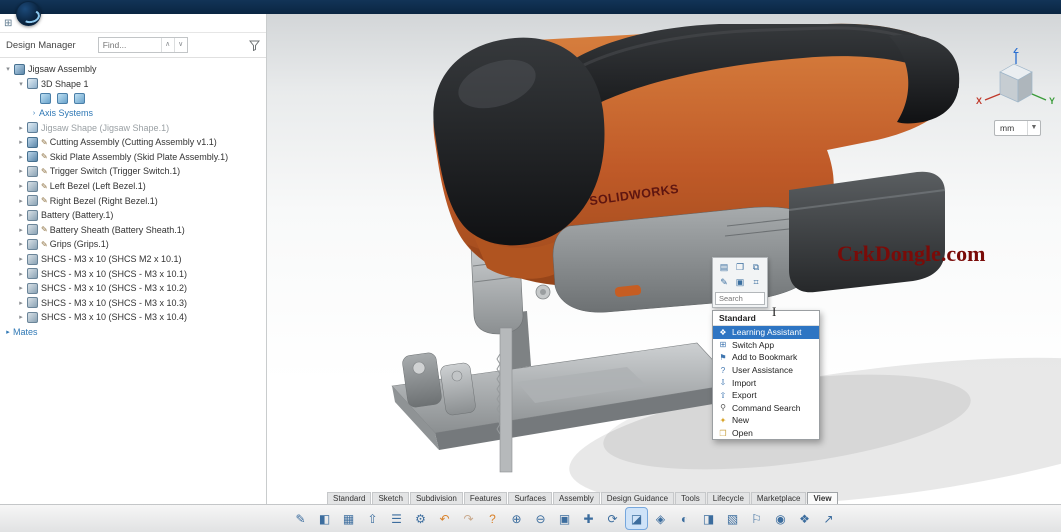 The image size is (1061, 532). Describe the element at coordinates (766, 382) in the screenshot. I see `menu-item-import: ⇩ Import` at that location.